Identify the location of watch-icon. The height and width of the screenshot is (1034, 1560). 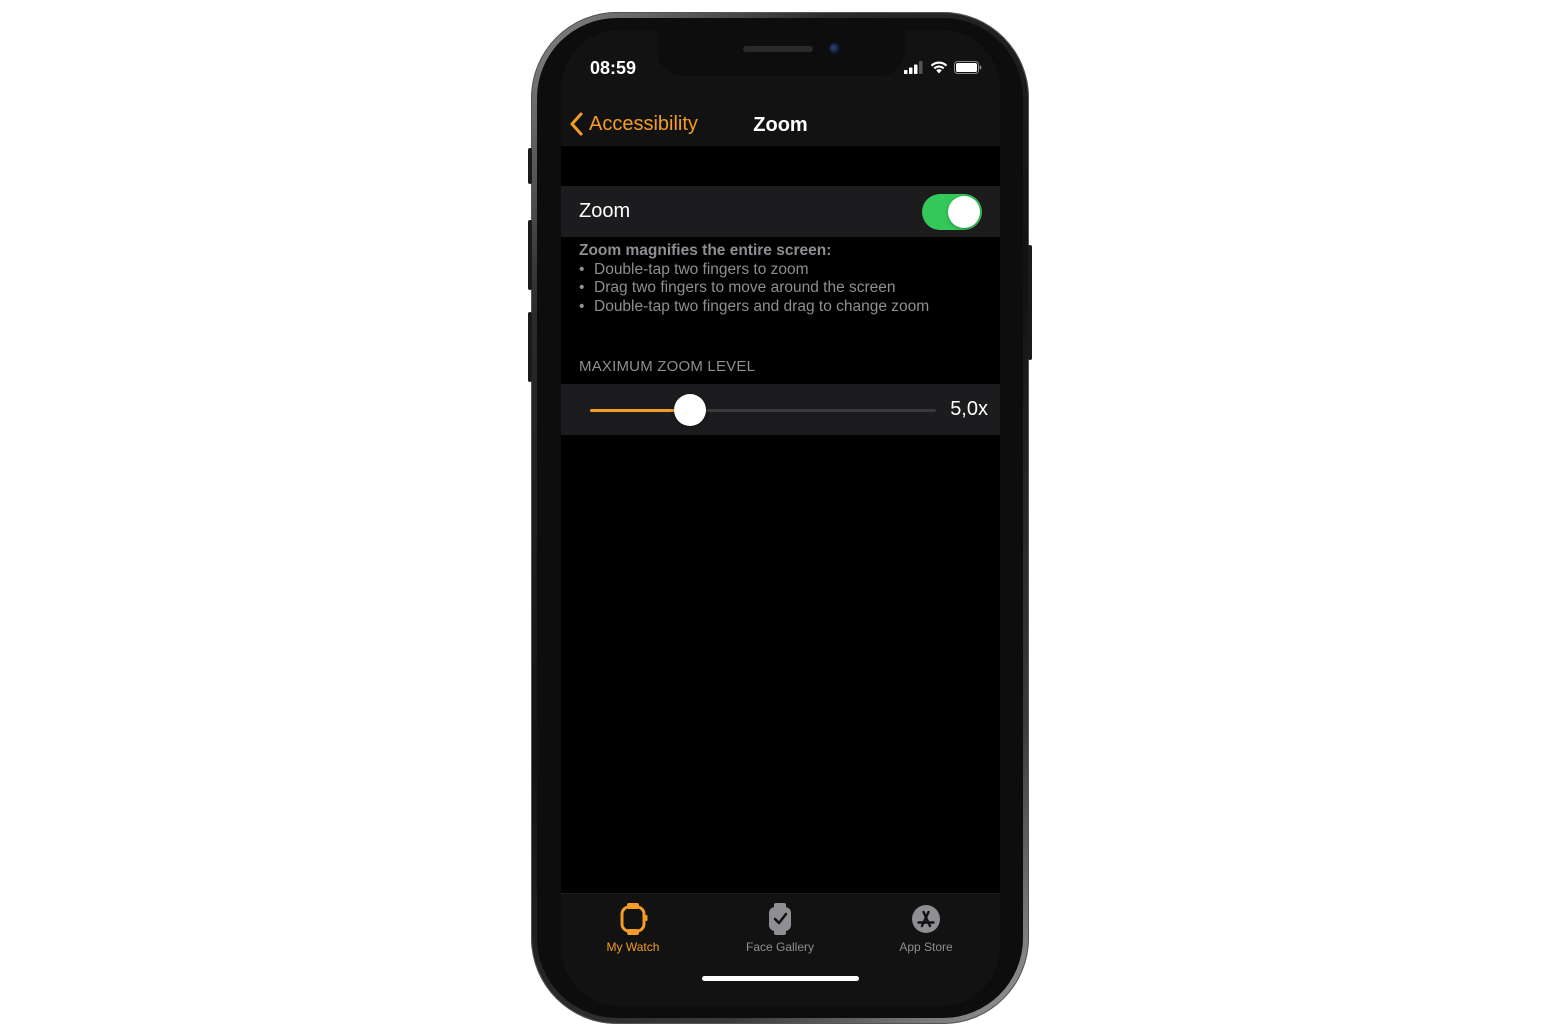
(634, 919).